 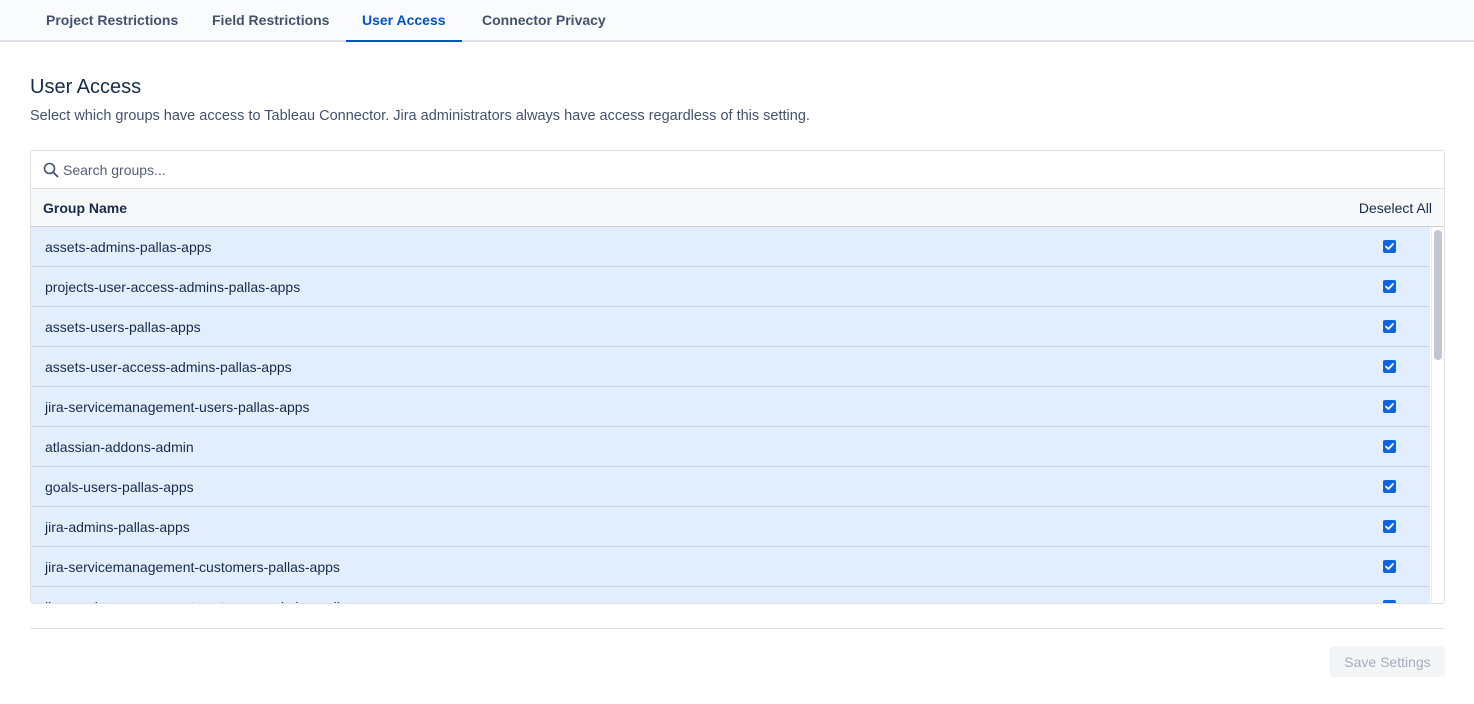 What do you see at coordinates (730, 407) in the screenshot?
I see `table-row: jira-servicemanagement-users-pallas-apps` at bounding box center [730, 407].